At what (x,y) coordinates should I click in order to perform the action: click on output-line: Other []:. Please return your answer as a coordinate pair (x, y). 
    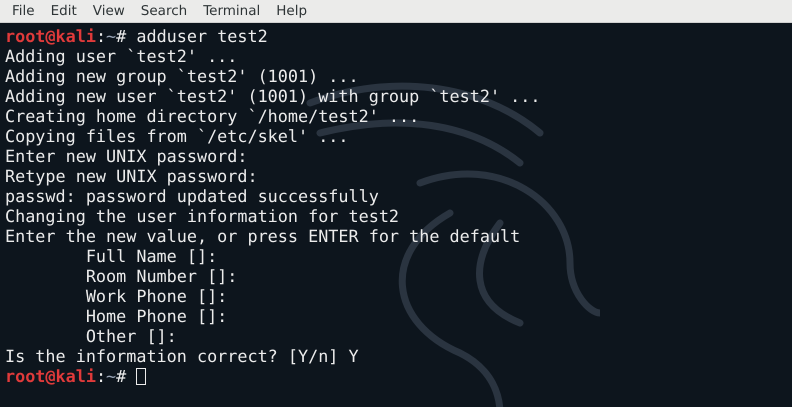
    Looking at the image, I should click on (130, 336).